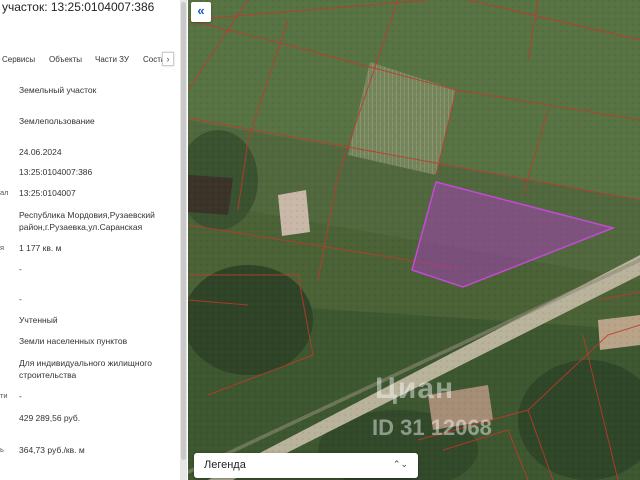  What do you see at coordinates (40, 248) in the screenshot?
I see `row-value-area: 1 177 кв. м` at bounding box center [40, 248].